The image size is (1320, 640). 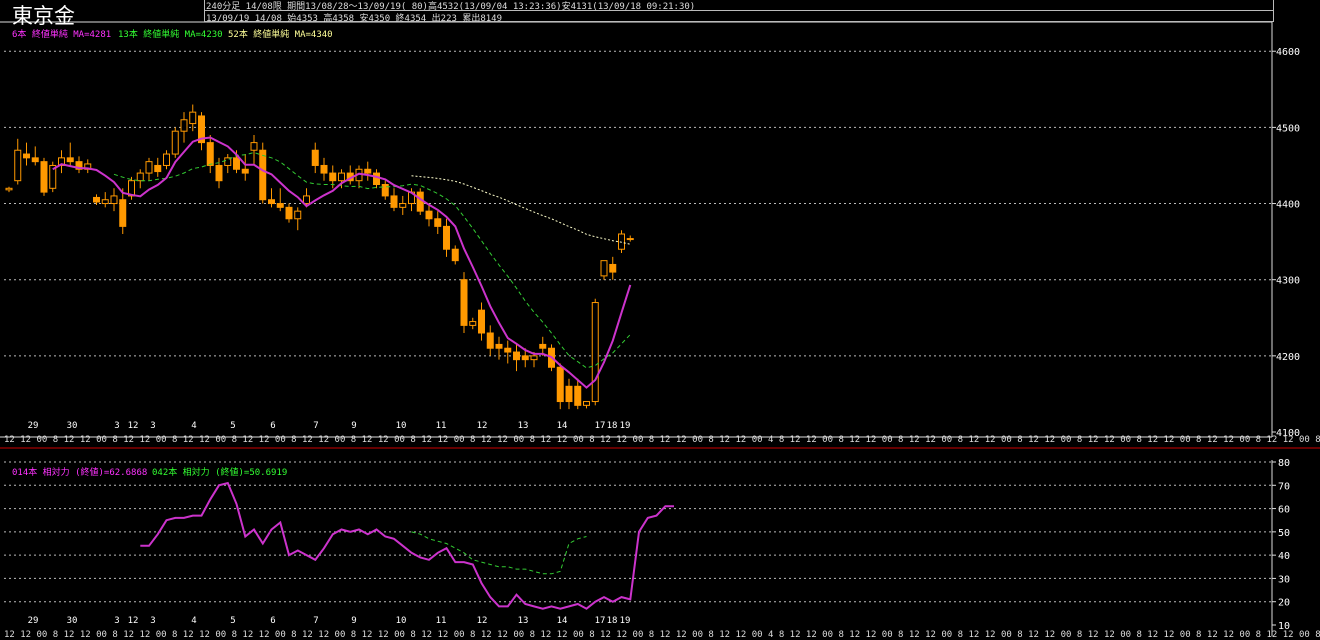 I want to click on date-label-osc: 5, so click(x=232, y=621).